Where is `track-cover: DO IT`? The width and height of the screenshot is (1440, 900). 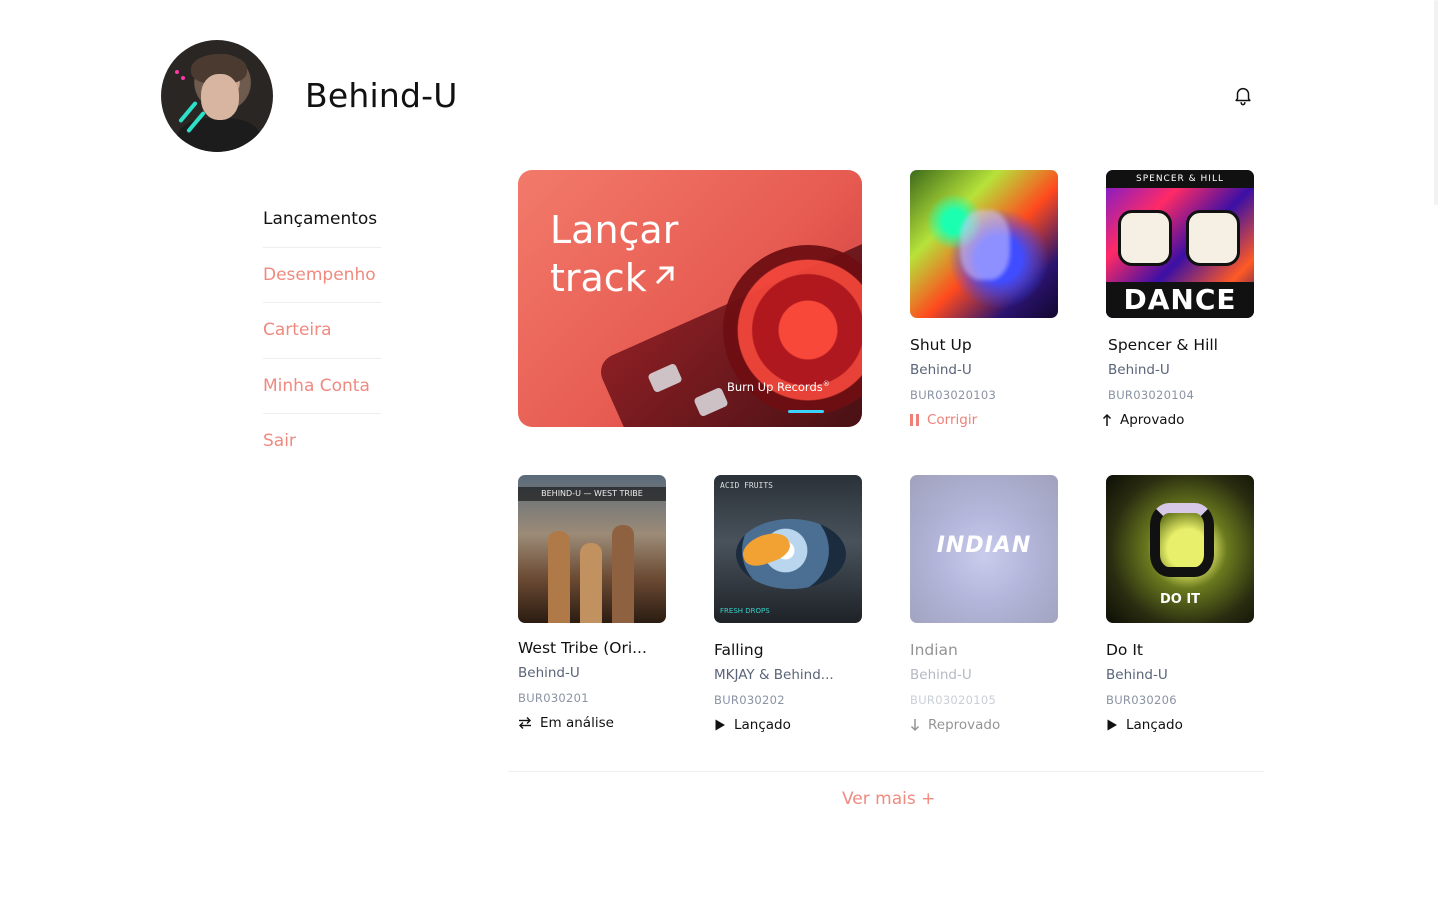
track-cover: DO IT is located at coordinates (1180, 549).